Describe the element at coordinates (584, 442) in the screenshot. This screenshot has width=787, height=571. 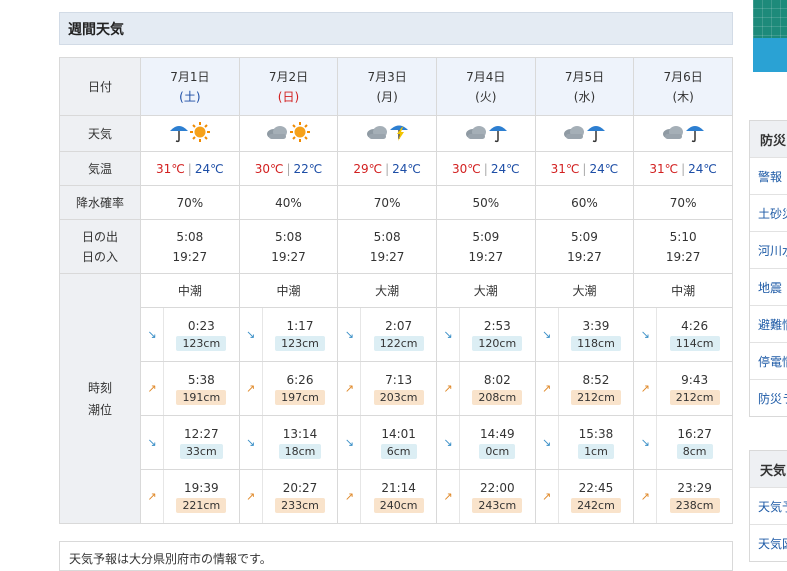
I see `tide-cell: ↘ 15:38 1cm` at that location.